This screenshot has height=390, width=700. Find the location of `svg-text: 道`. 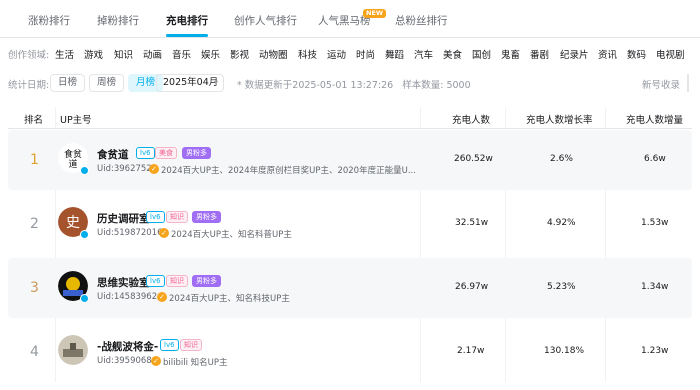

svg-text: 道 is located at coordinates (72, 164).